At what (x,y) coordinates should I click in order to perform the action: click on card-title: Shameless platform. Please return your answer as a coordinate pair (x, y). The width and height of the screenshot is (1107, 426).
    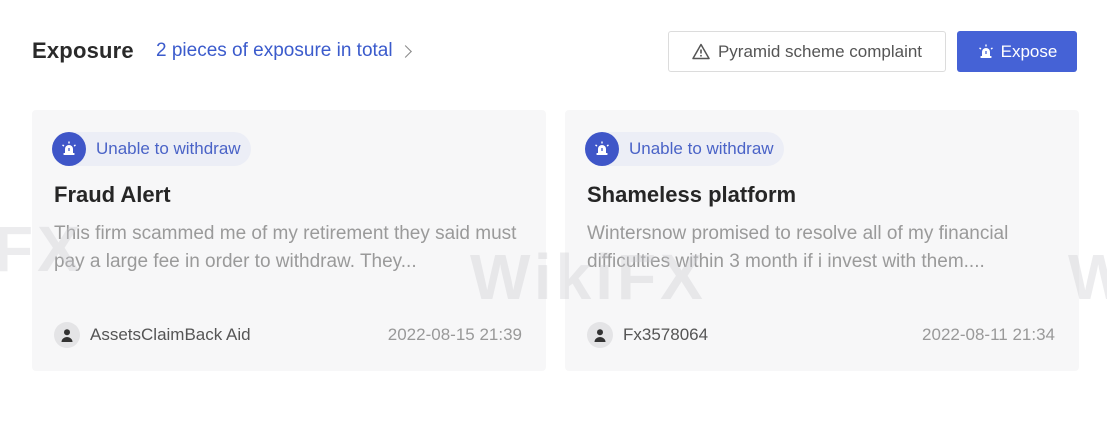
    Looking at the image, I should click on (692, 194).